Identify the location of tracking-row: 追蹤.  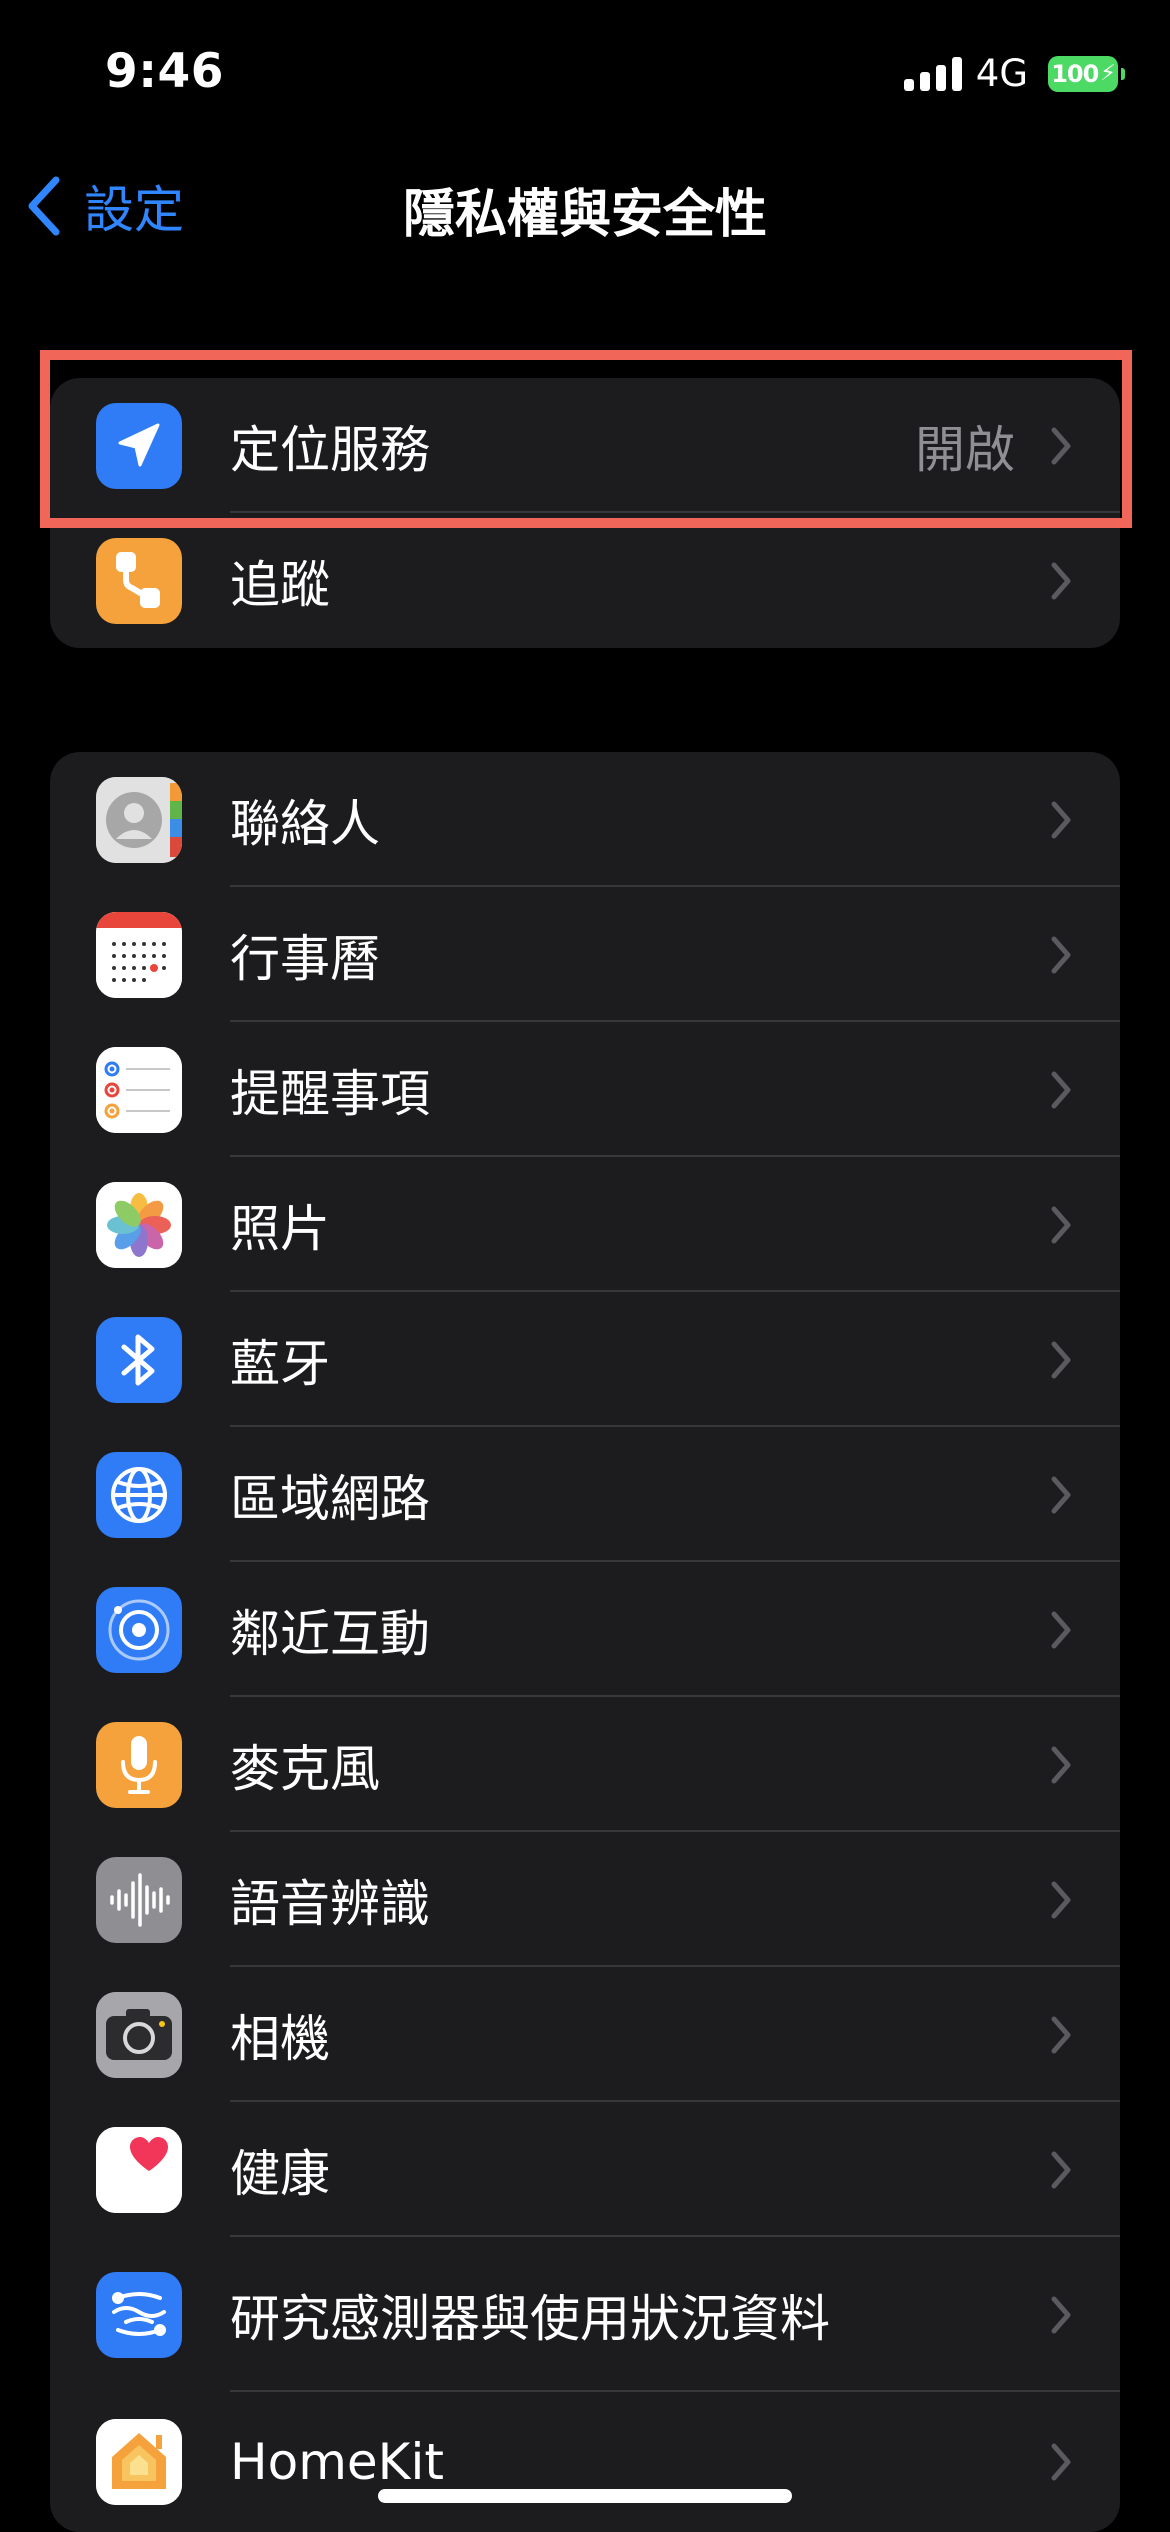
(585, 580).